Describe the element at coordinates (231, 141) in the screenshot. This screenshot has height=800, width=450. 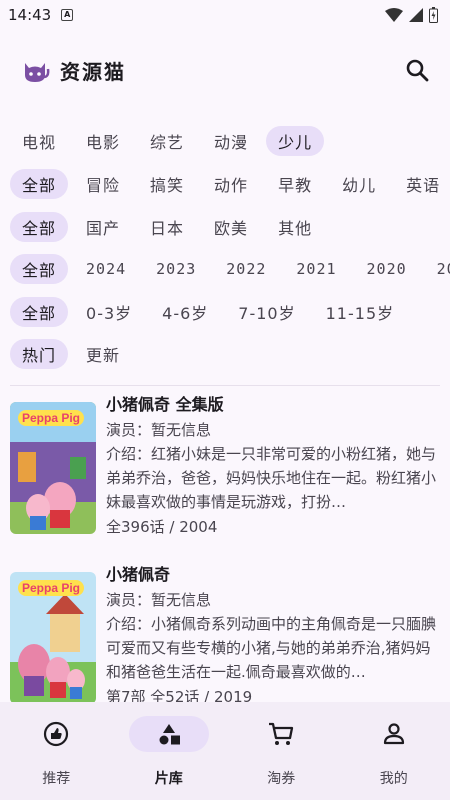
I see `category-chip-anime: 动漫` at that location.